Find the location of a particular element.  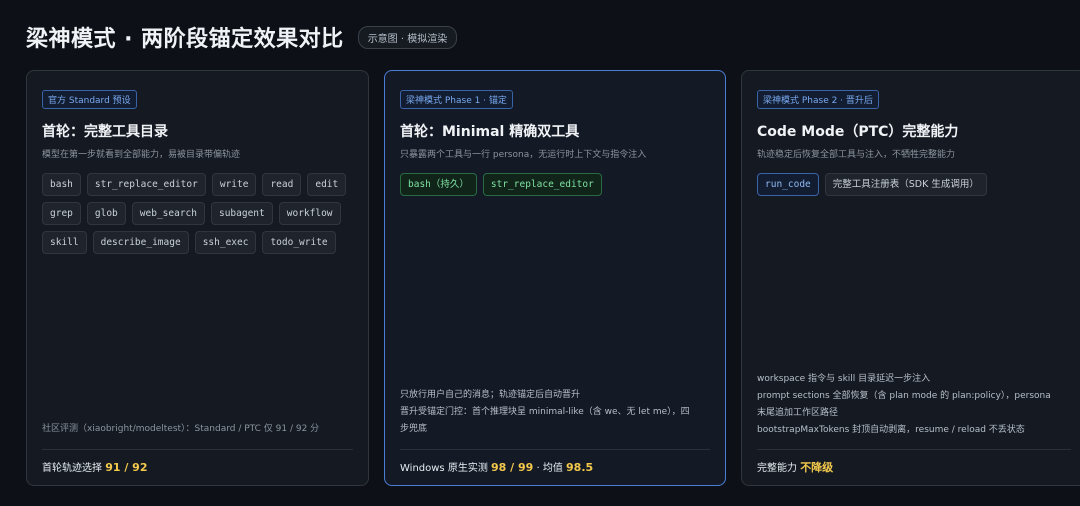

card-tag: 官方 Standard 预设 is located at coordinates (89, 99).